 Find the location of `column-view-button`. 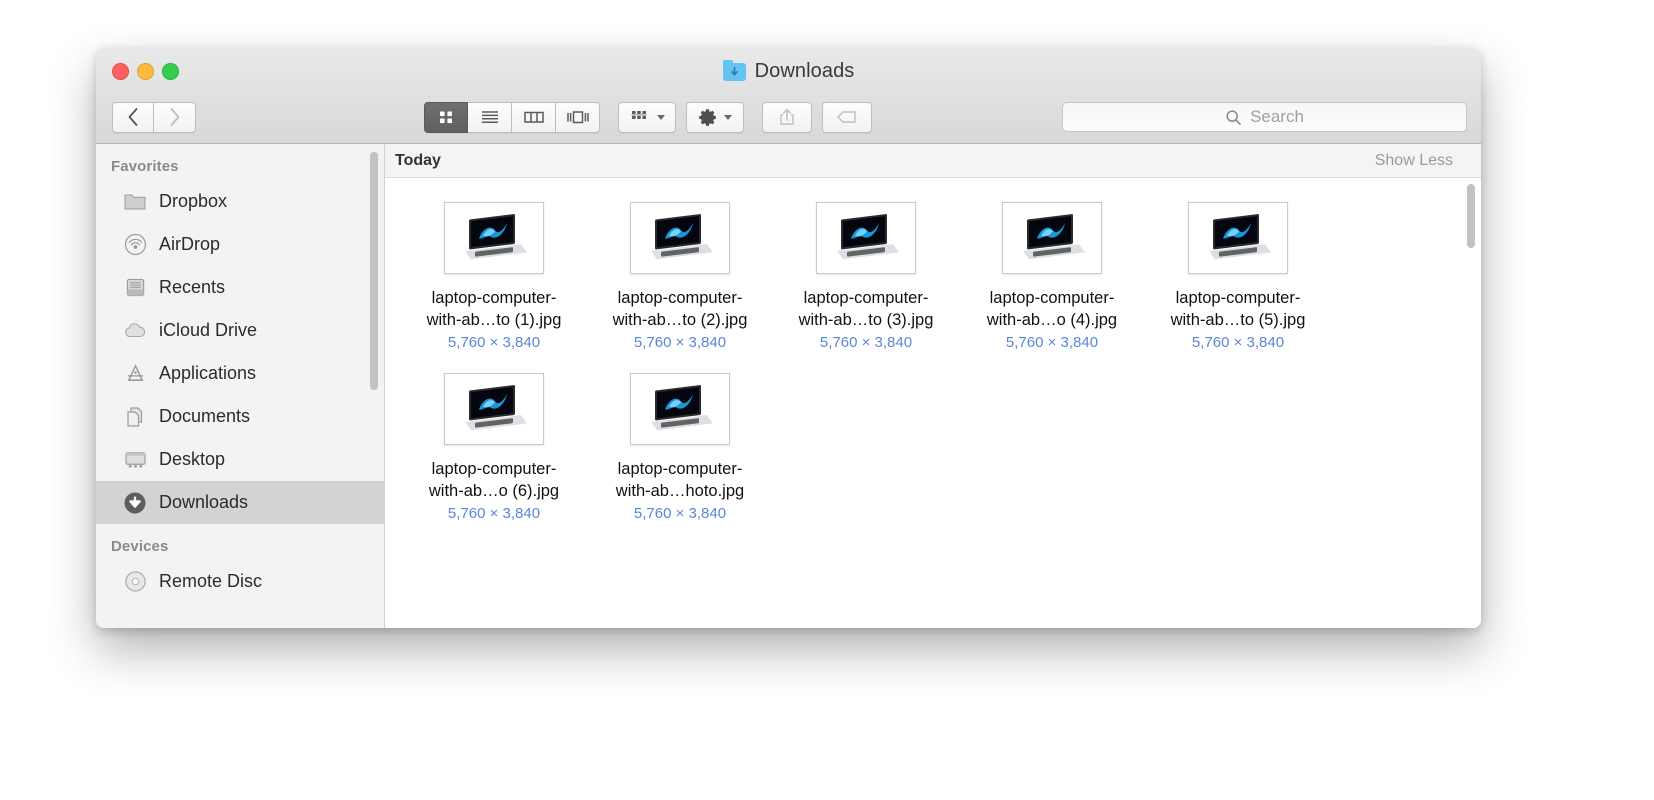

column-view-button is located at coordinates (534, 117).